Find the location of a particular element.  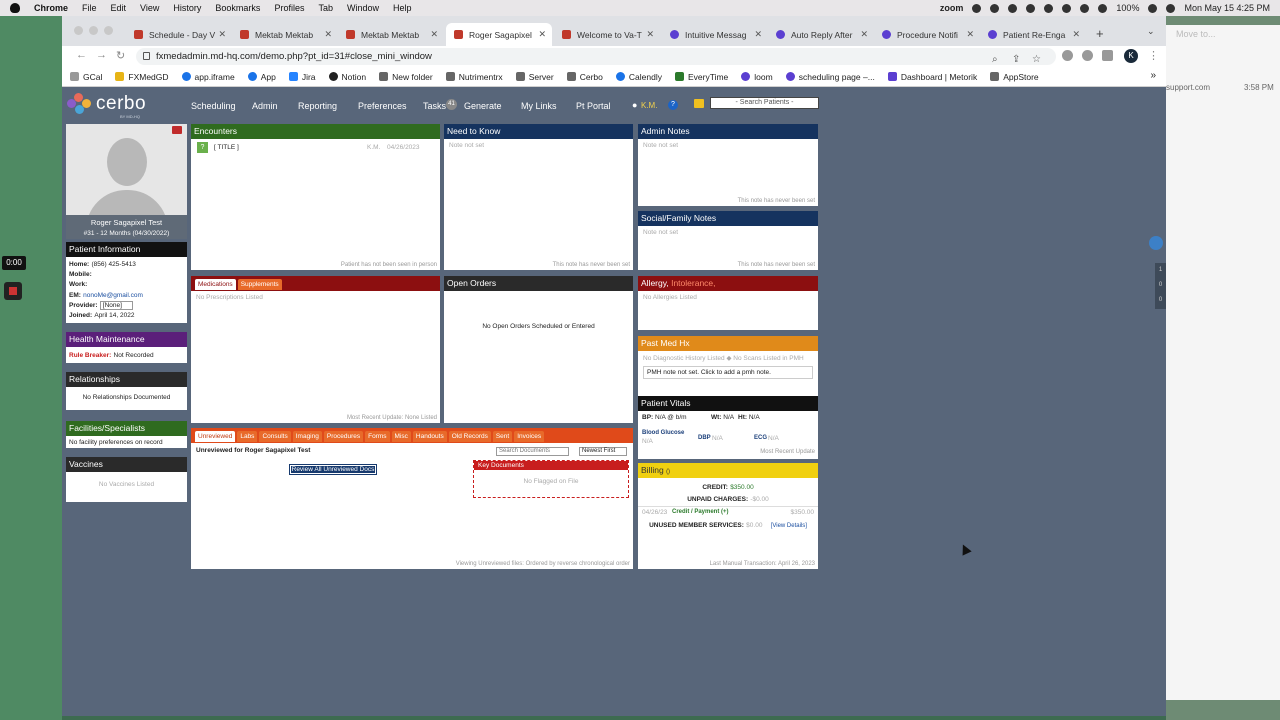

bluetooth-icon is located at coordinates (1103, 8).